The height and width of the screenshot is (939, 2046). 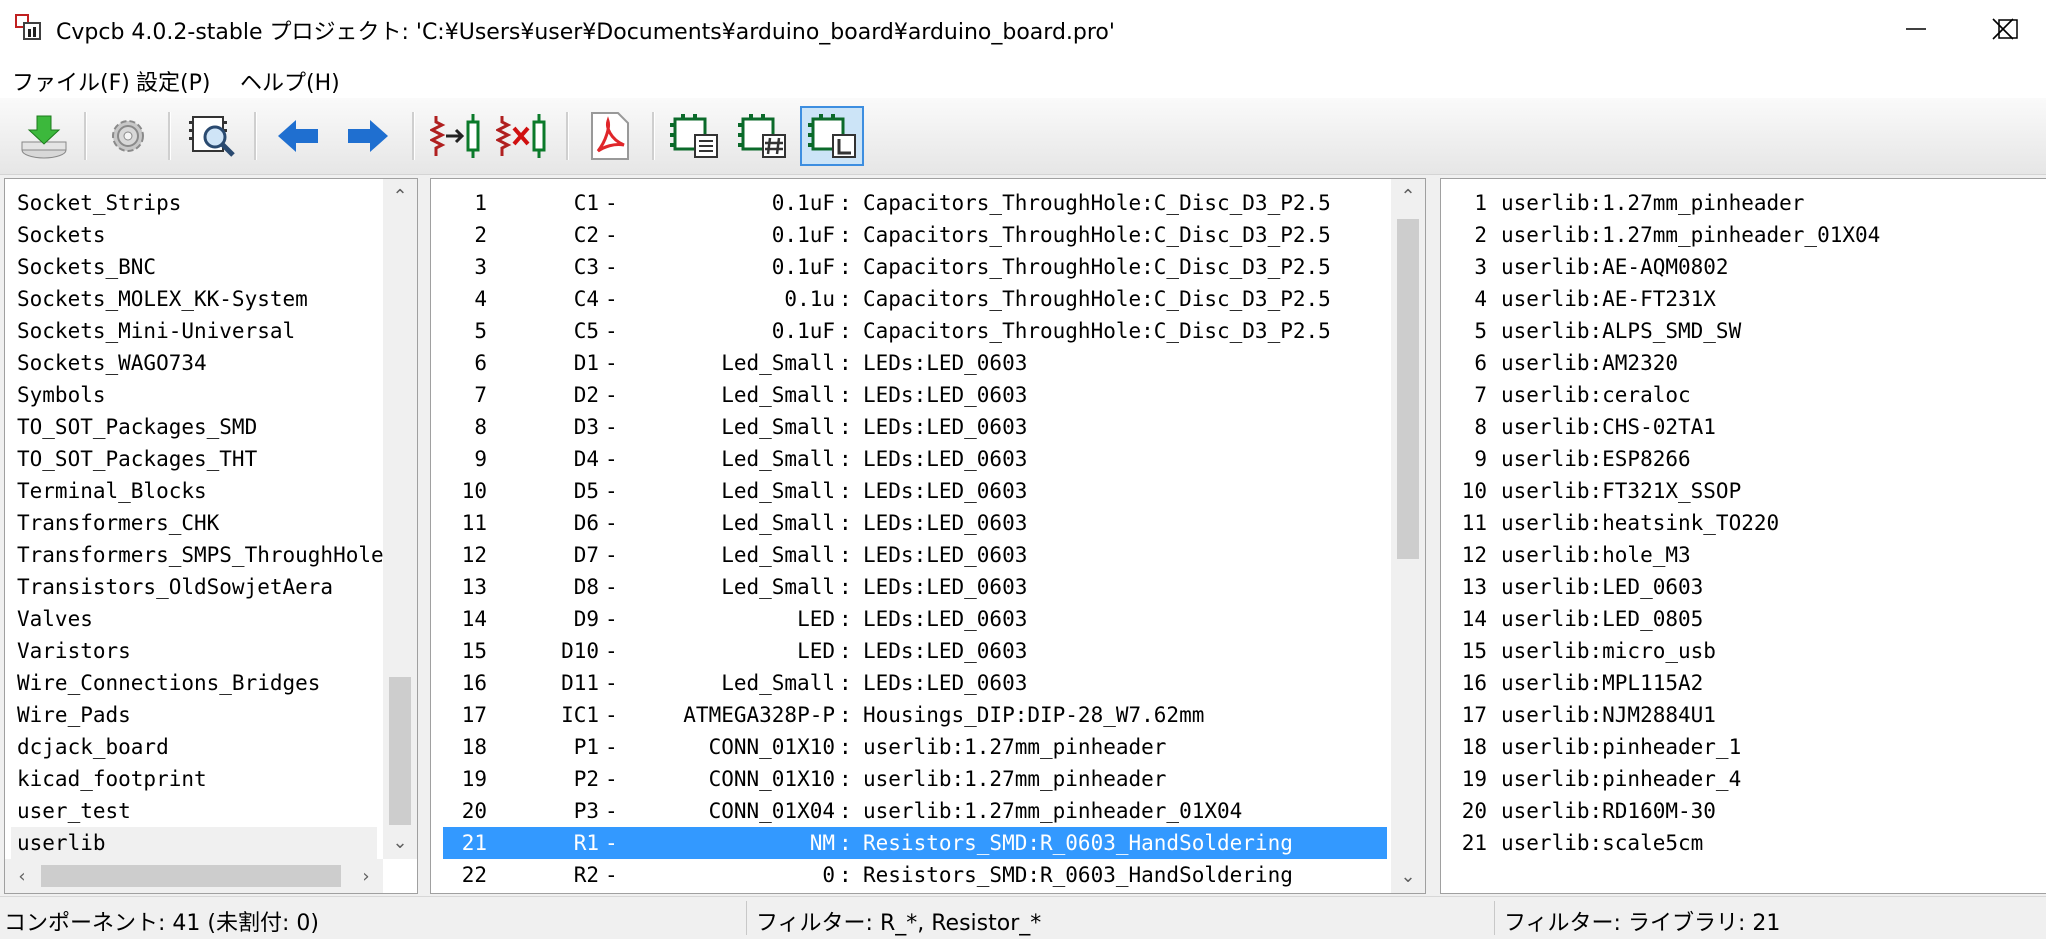 What do you see at coordinates (915, 651) in the screenshot?
I see `component-row: 15 D10- LED: LEDs:LED_0603` at bounding box center [915, 651].